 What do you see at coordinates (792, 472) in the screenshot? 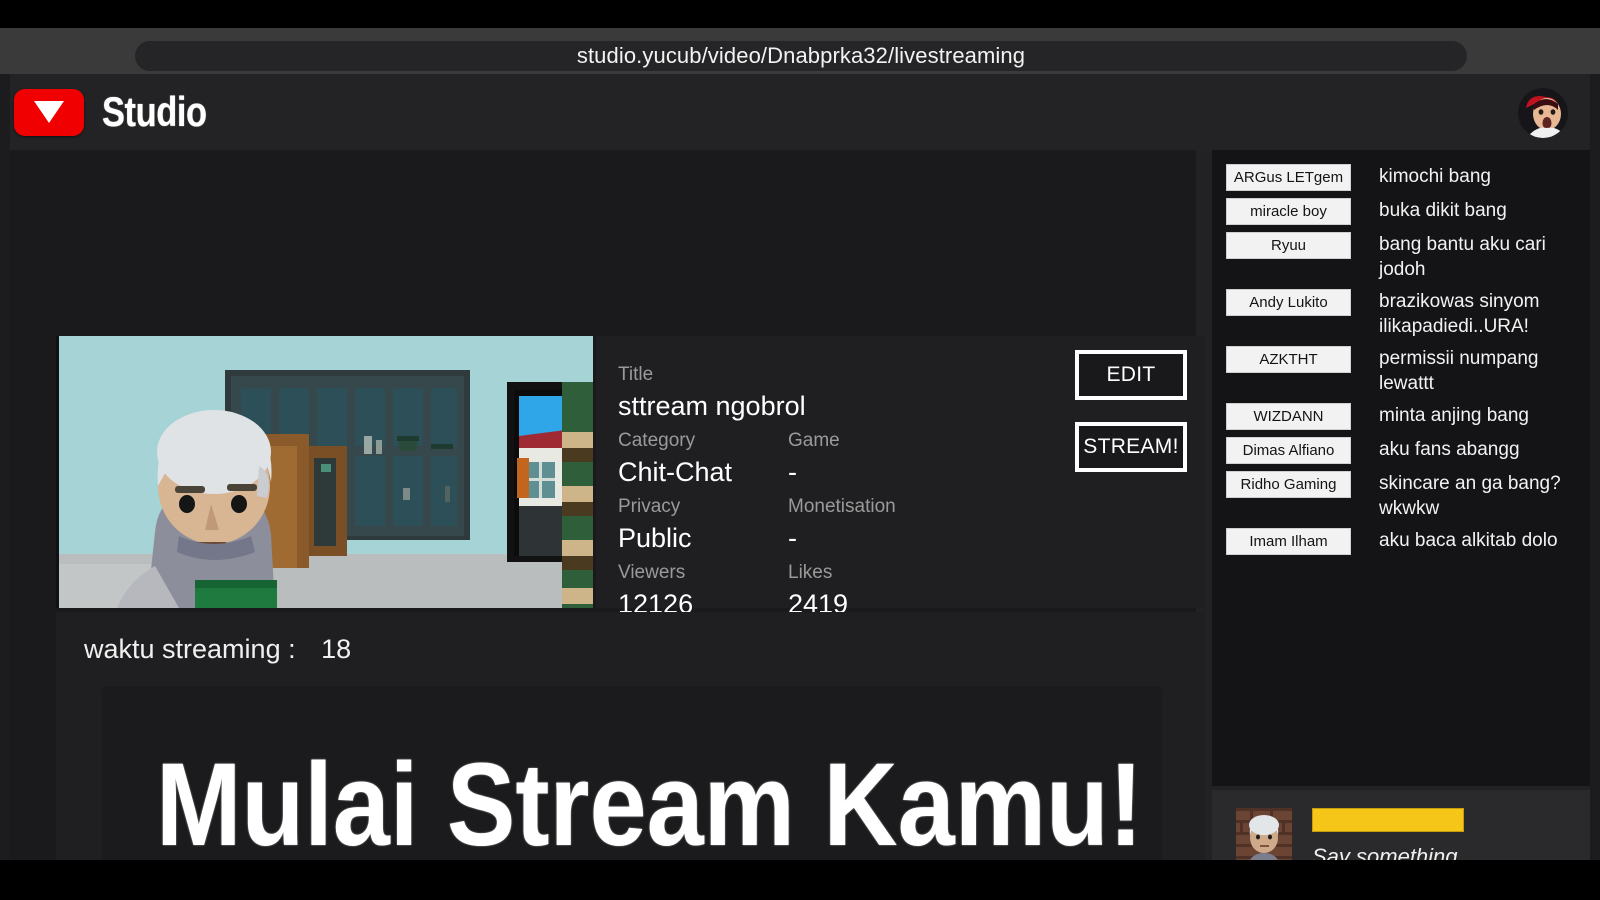
I see `game-value: -` at bounding box center [792, 472].